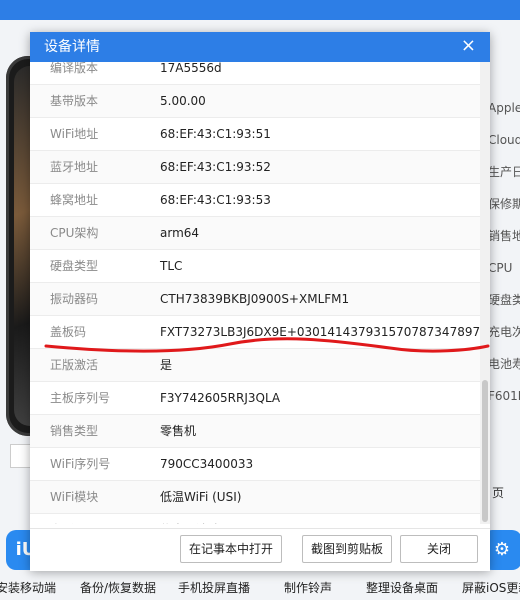  Describe the element at coordinates (485, 451) in the screenshot. I see `scrollbar-thumb` at that location.